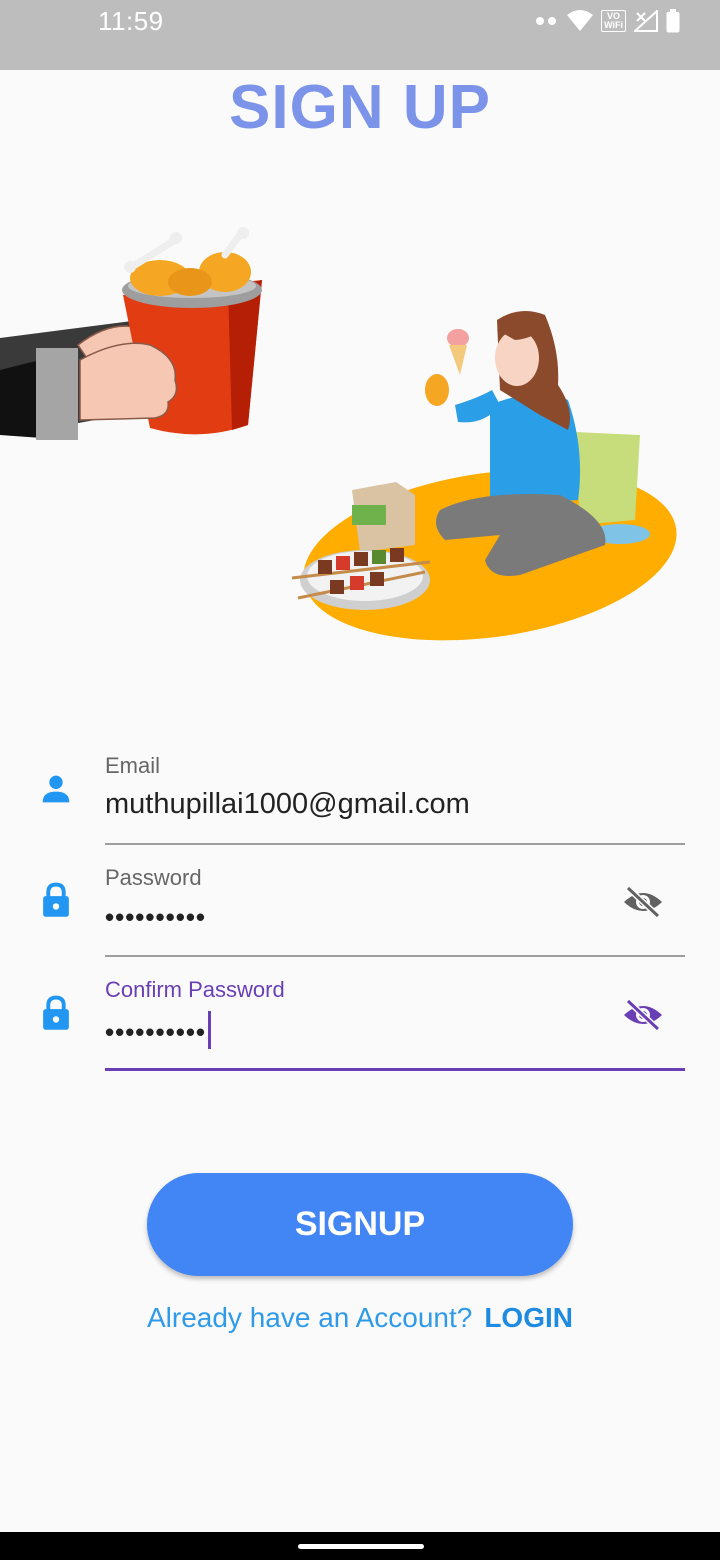 Image resolution: width=720 pixels, height=1560 pixels. Describe the element at coordinates (210, 1030) in the screenshot. I see `text-cursor` at that location.